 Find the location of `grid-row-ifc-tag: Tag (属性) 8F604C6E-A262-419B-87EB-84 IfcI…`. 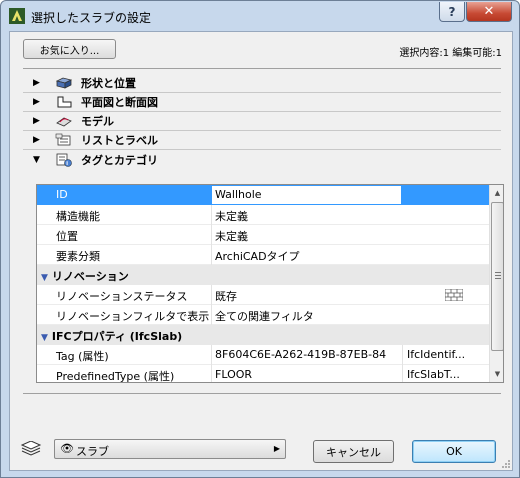

grid-row-ifc-tag: Tag (属性) 8F604C6E-A262-419B-87EB-84 IfcI… is located at coordinates (263, 355).